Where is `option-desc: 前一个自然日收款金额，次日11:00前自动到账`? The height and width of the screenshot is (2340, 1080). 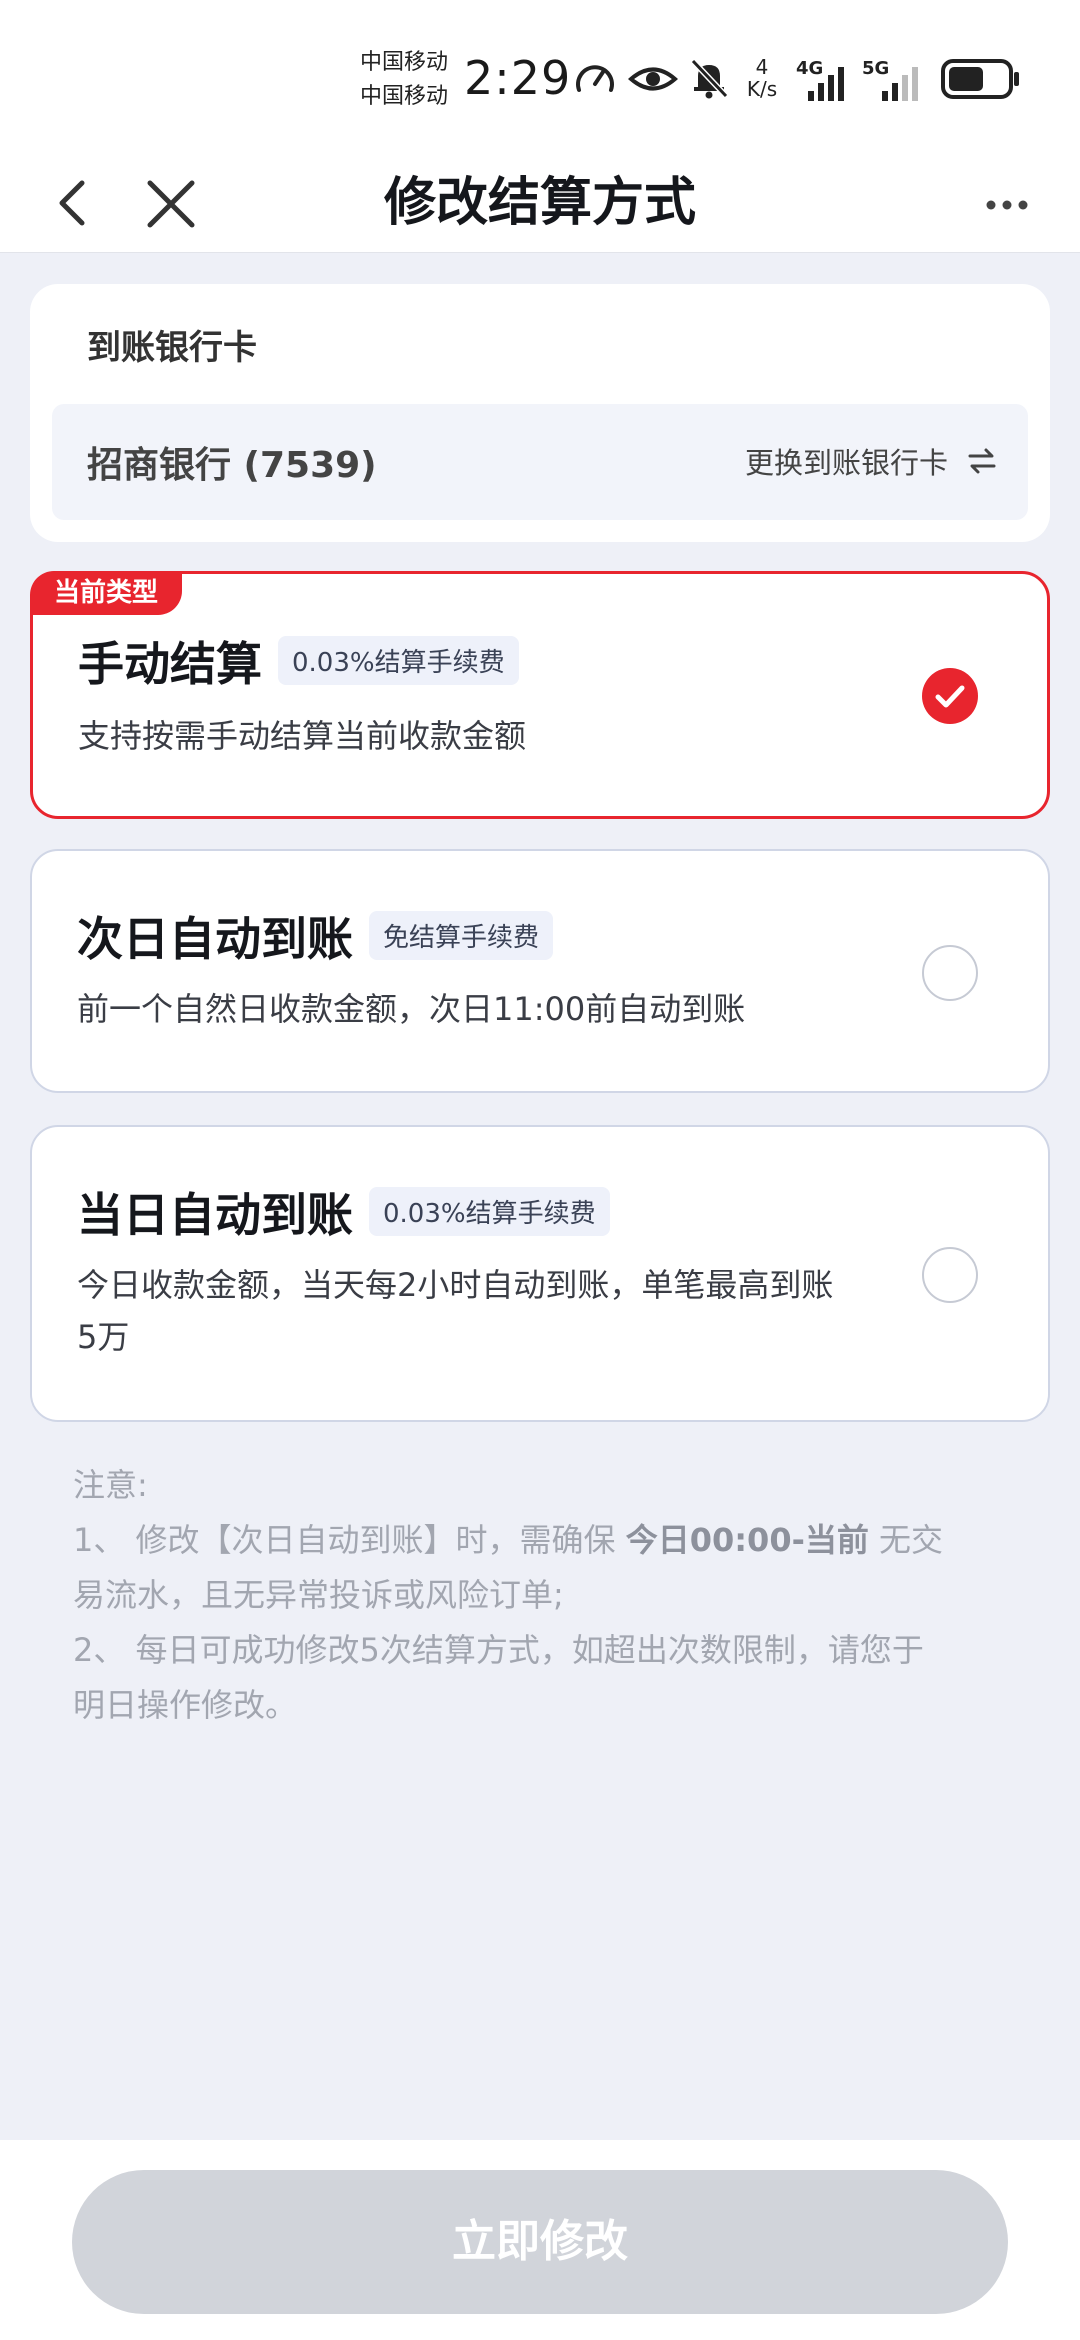 option-desc: 前一个自然日收款金额，次日11:00前自动到账 is located at coordinates (411, 1009).